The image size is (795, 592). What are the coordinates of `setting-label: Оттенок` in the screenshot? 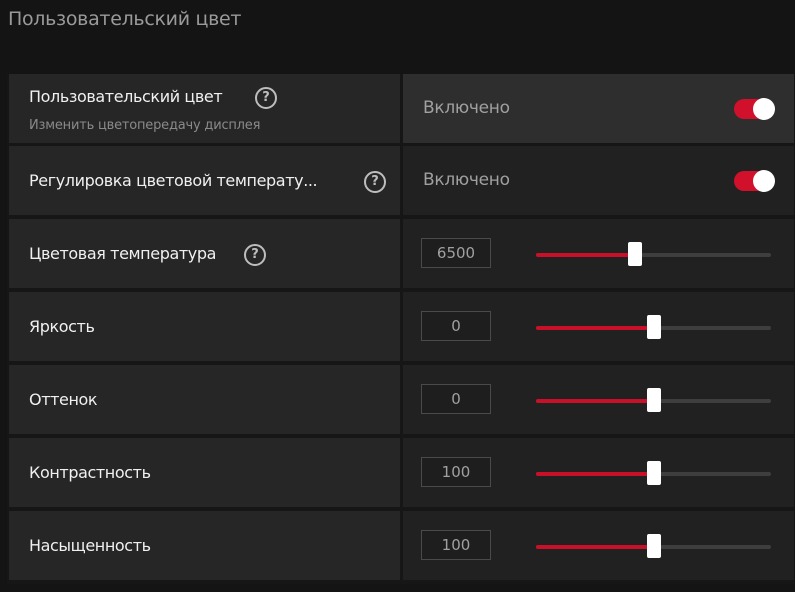 It's located at (63, 399).